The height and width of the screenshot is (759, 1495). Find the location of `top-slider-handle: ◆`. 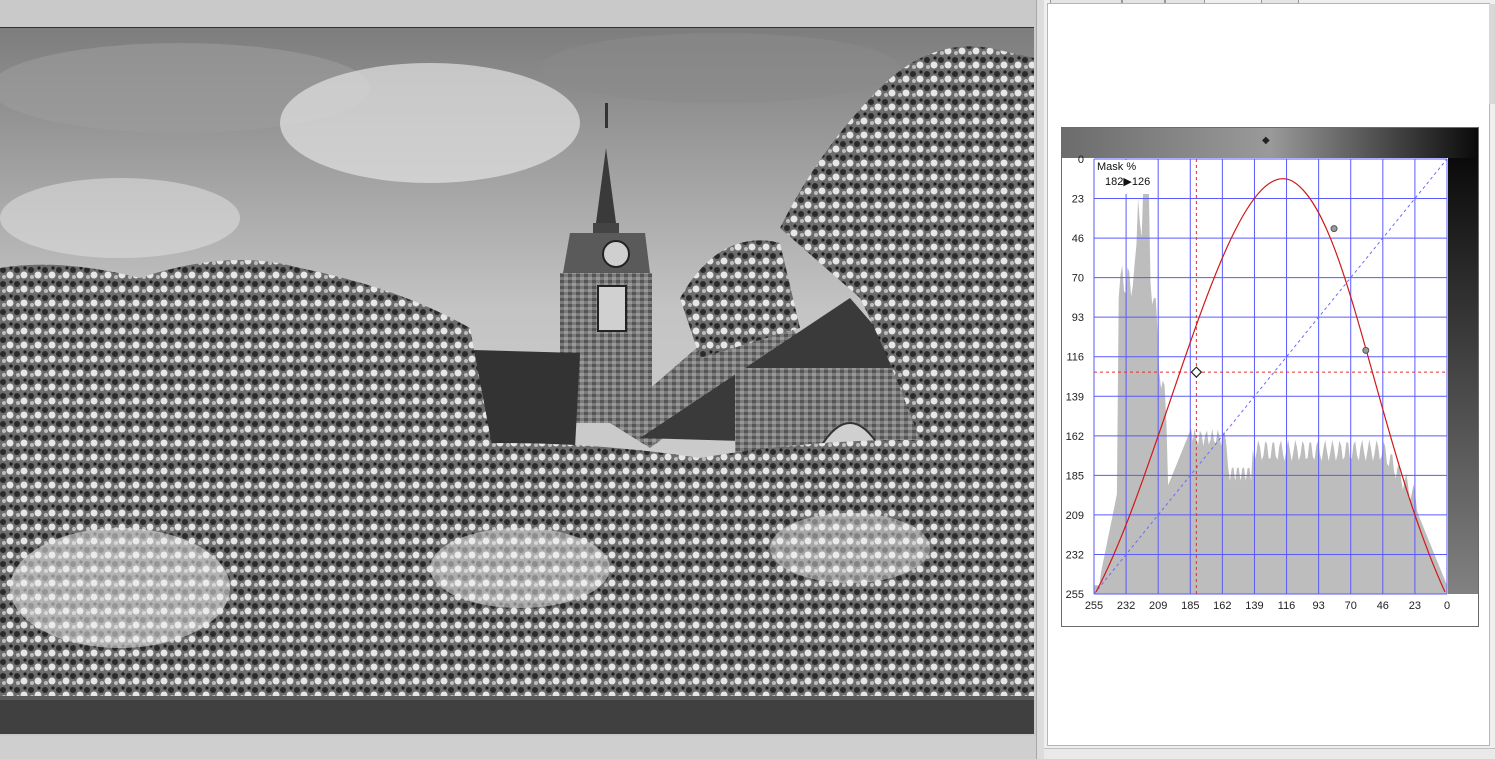

top-slider-handle: ◆ is located at coordinates (1266, 141).